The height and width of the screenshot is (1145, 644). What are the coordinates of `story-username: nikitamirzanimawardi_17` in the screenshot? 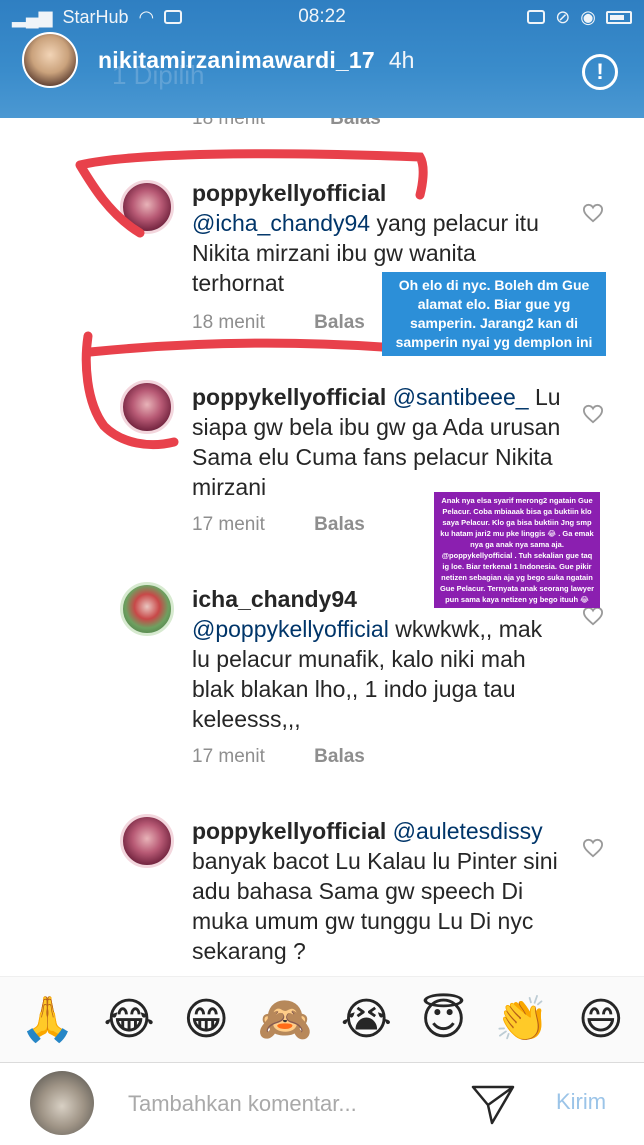 It's located at (236, 60).